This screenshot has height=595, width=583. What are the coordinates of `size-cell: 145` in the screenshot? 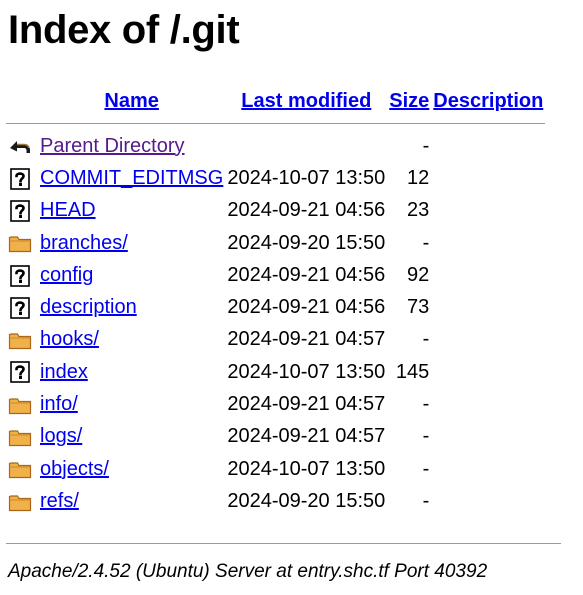 It's located at (412, 371).